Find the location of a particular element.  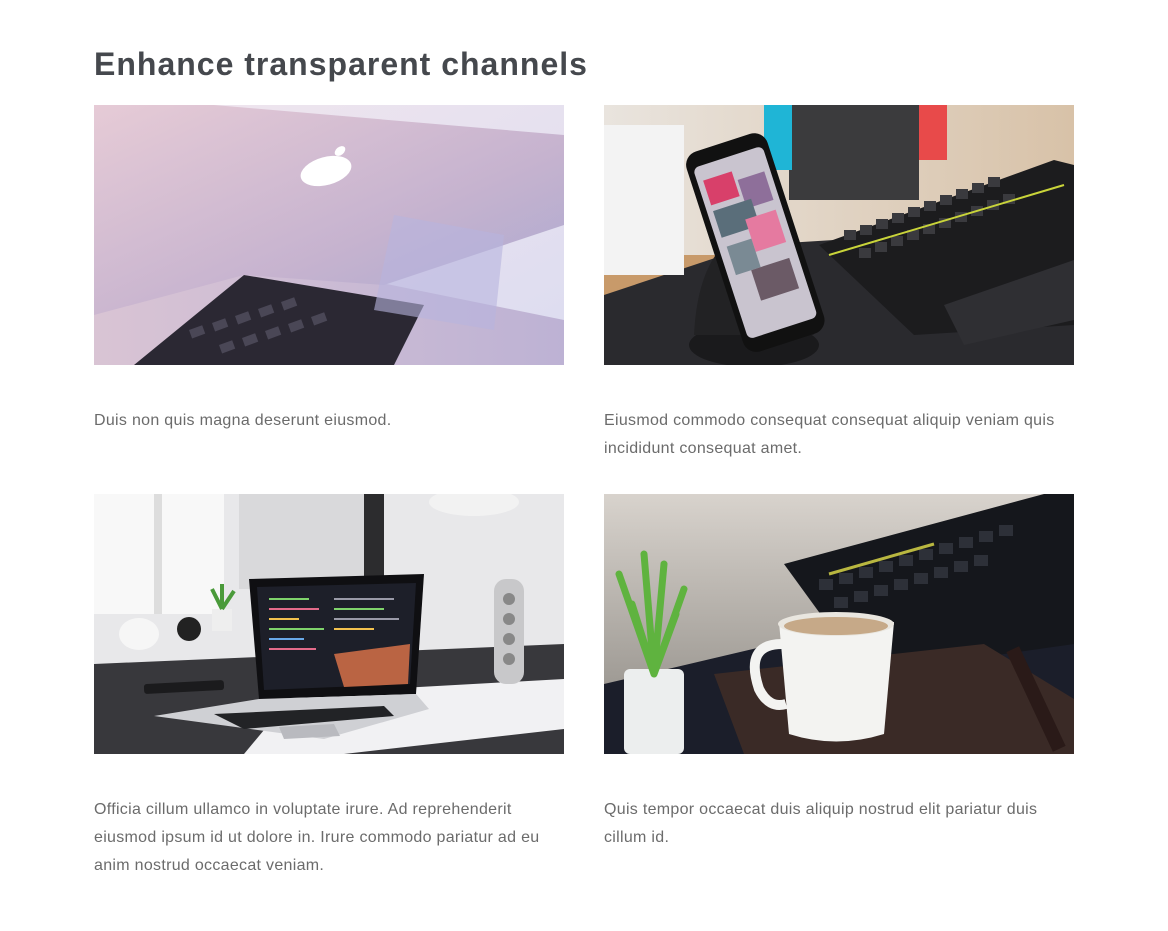

laptop-closeup-image is located at coordinates (329, 235).